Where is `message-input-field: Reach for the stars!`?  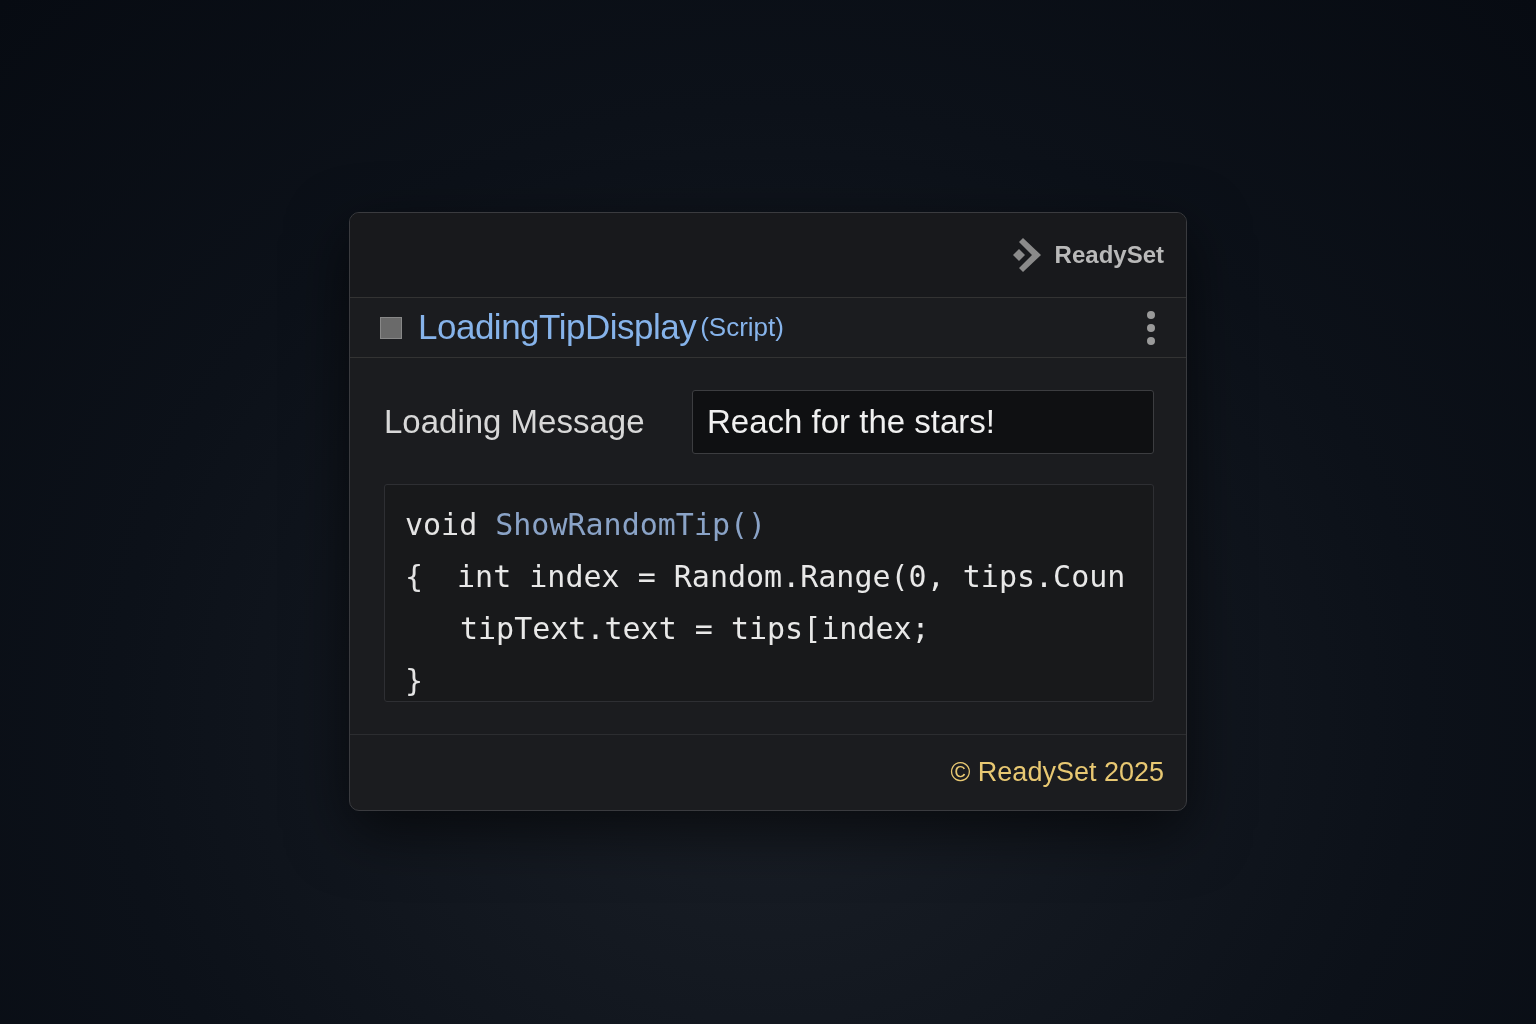
message-input-field: Reach for the stars! is located at coordinates (923, 422).